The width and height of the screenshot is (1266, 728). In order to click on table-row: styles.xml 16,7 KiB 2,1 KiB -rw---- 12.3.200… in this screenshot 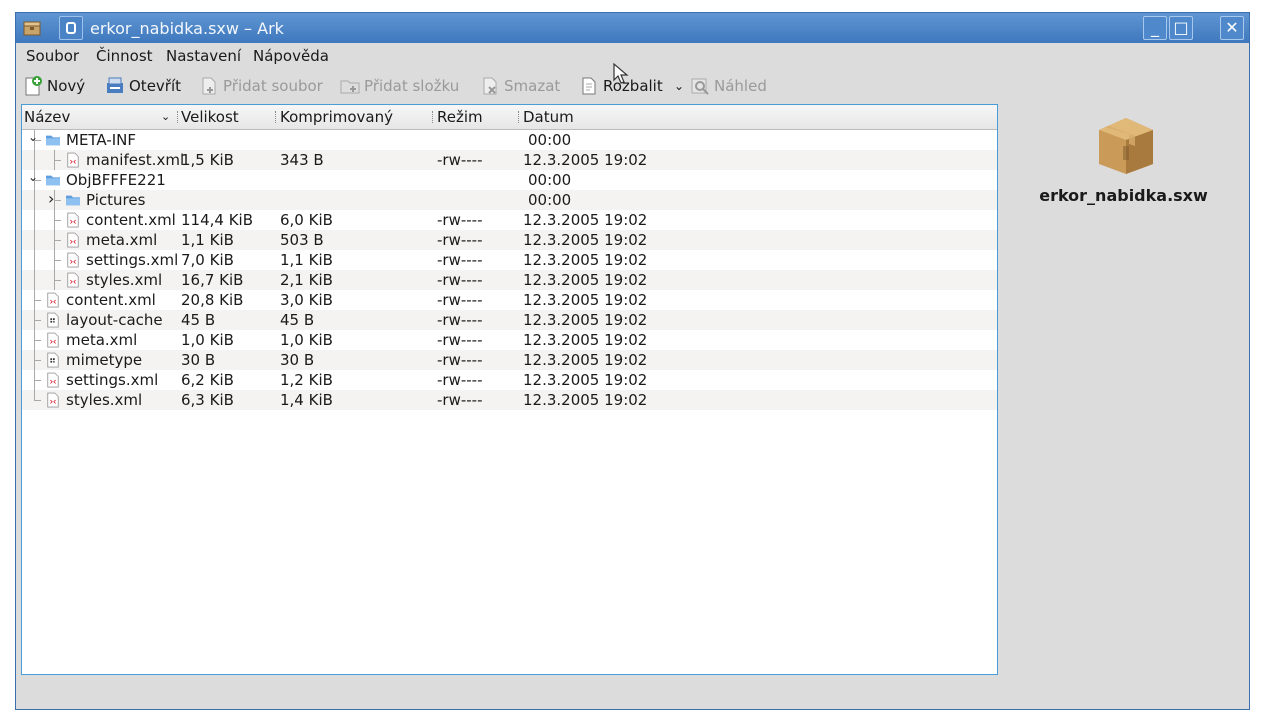, I will do `click(509, 280)`.